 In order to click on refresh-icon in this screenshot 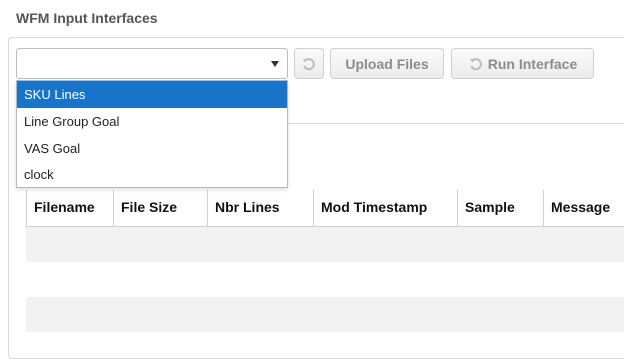, I will do `click(308, 63)`.